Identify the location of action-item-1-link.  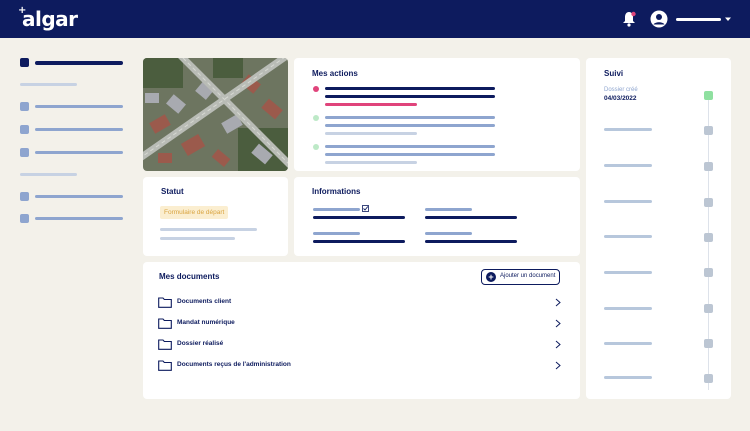
(371, 104).